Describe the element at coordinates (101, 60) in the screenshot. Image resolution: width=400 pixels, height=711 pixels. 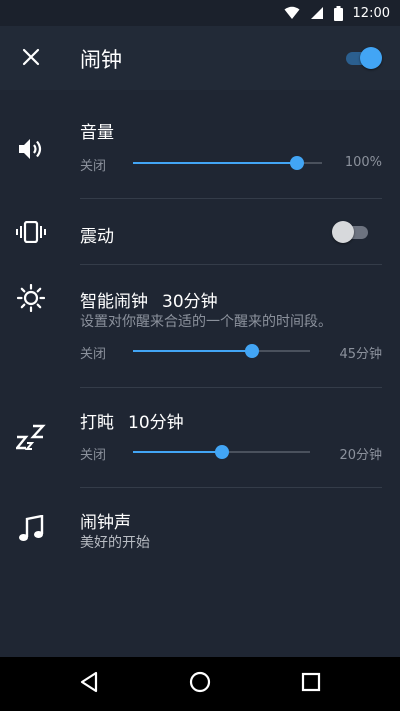
I see `page-title: 闹钟` at that location.